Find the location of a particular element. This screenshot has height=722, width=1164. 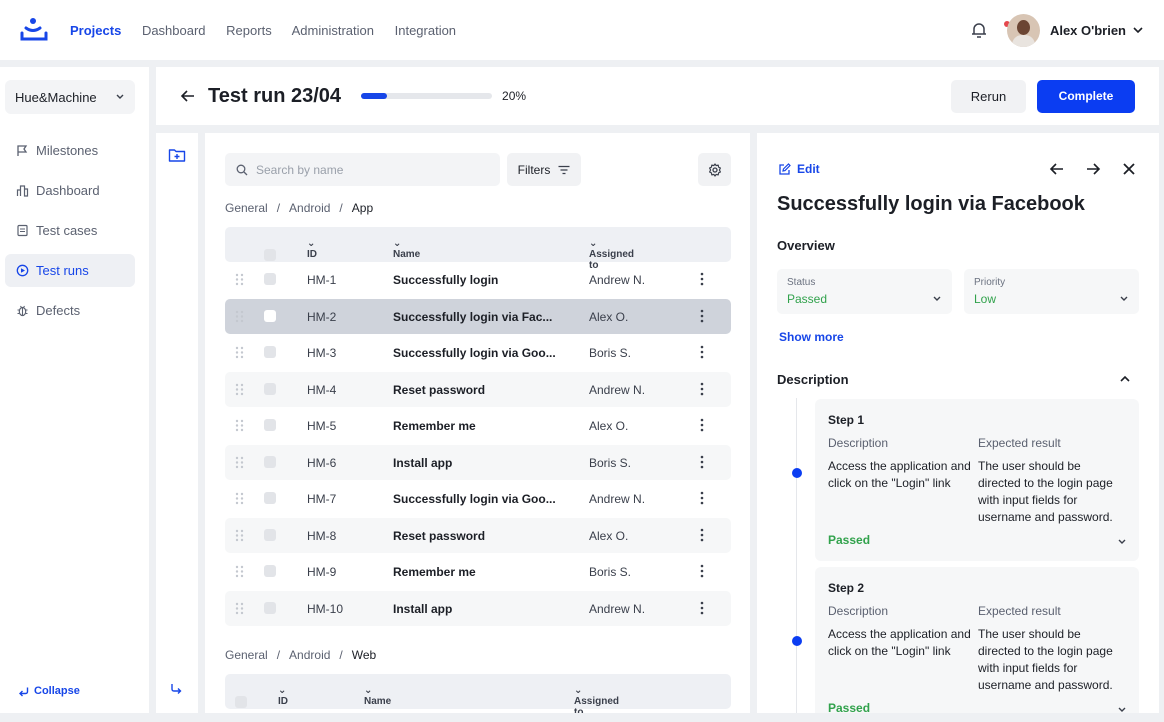

table-row: HM-6 Install app Boris S. is located at coordinates (478, 462).